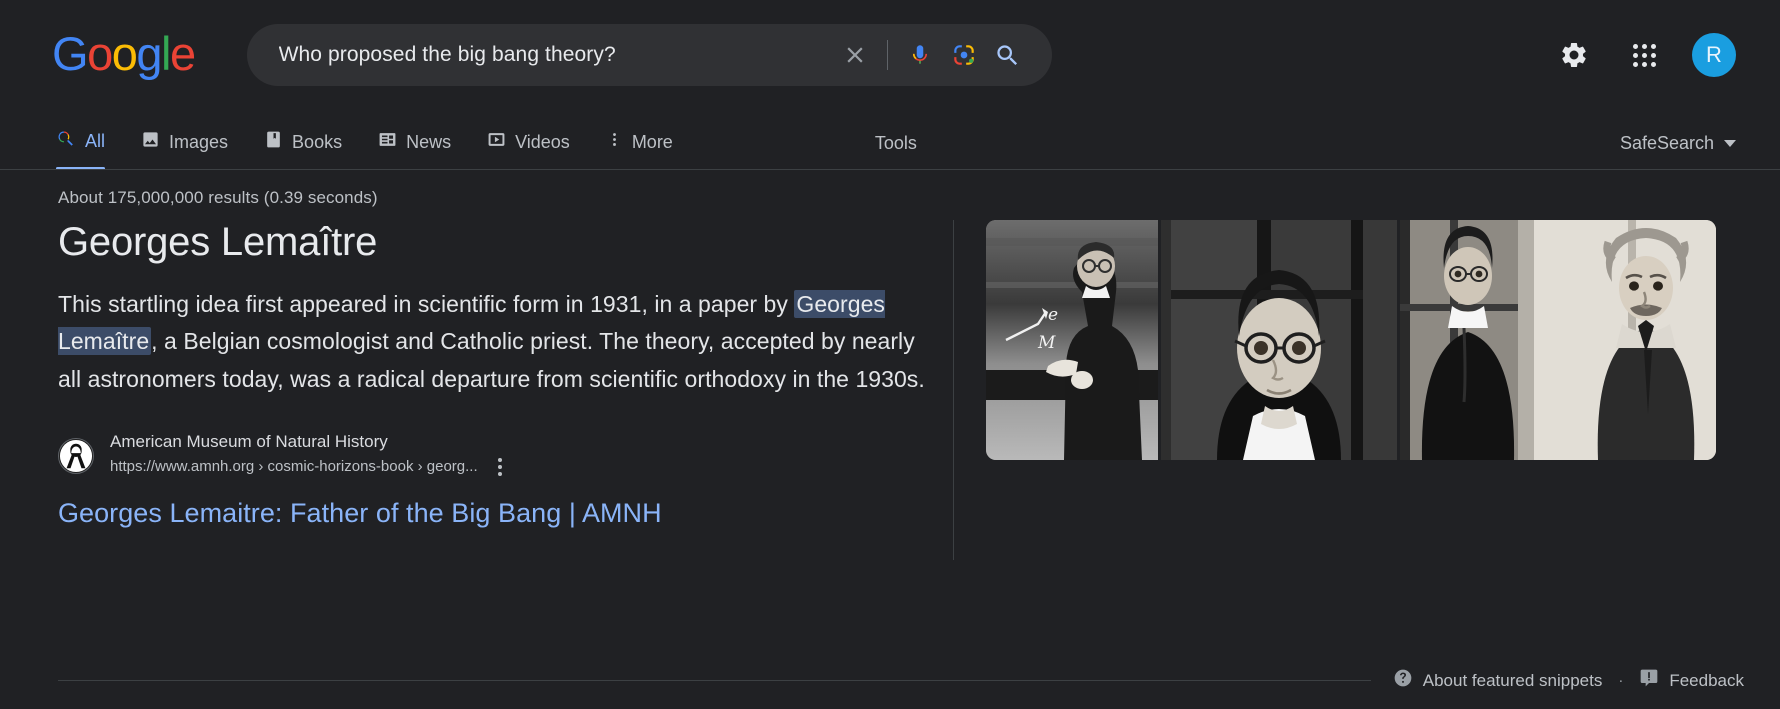  I want to click on video-icon, so click(496, 142).